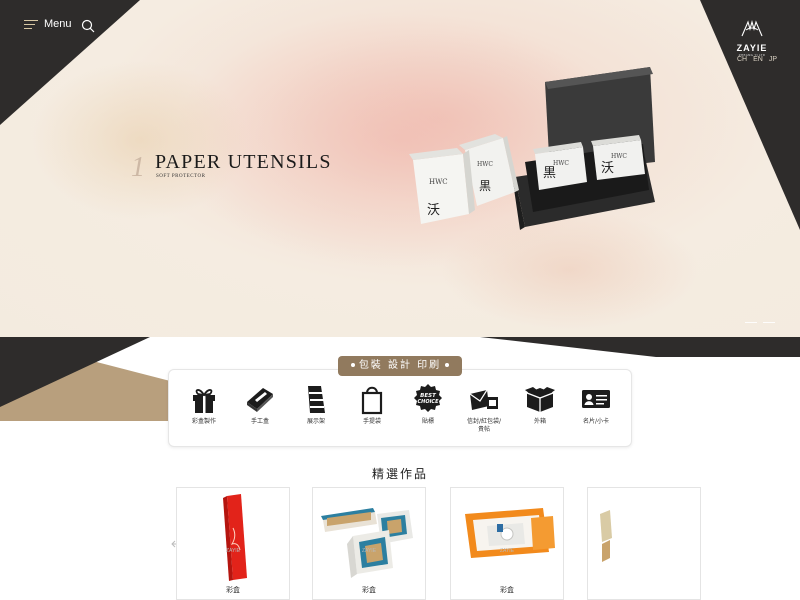 This screenshot has height=600, width=800. I want to click on hero-title: PAPER UTENSILS, so click(243, 162).